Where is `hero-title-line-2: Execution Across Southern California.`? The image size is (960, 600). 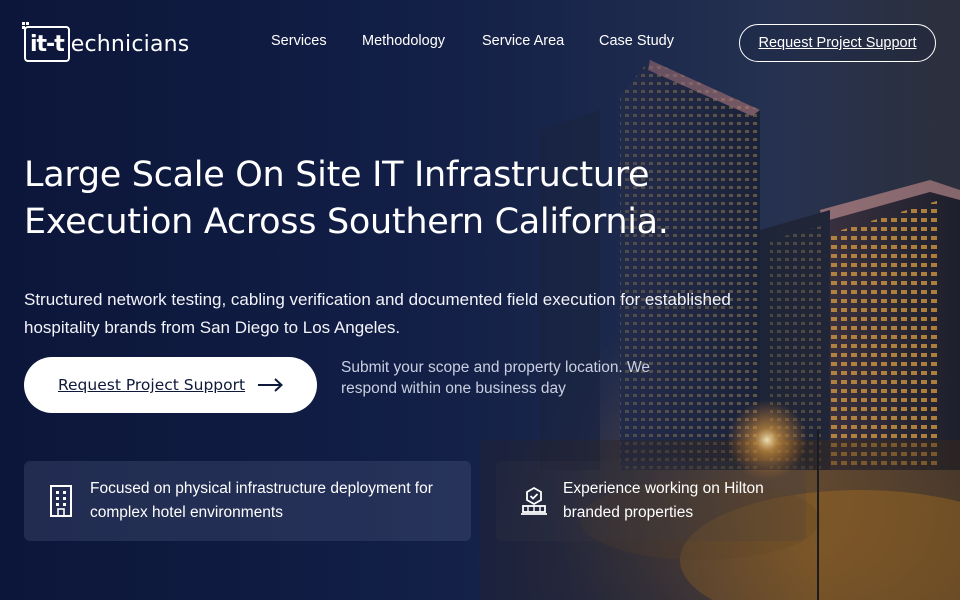 hero-title-line-2: Execution Across Southern California. is located at coordinates (346, 222).